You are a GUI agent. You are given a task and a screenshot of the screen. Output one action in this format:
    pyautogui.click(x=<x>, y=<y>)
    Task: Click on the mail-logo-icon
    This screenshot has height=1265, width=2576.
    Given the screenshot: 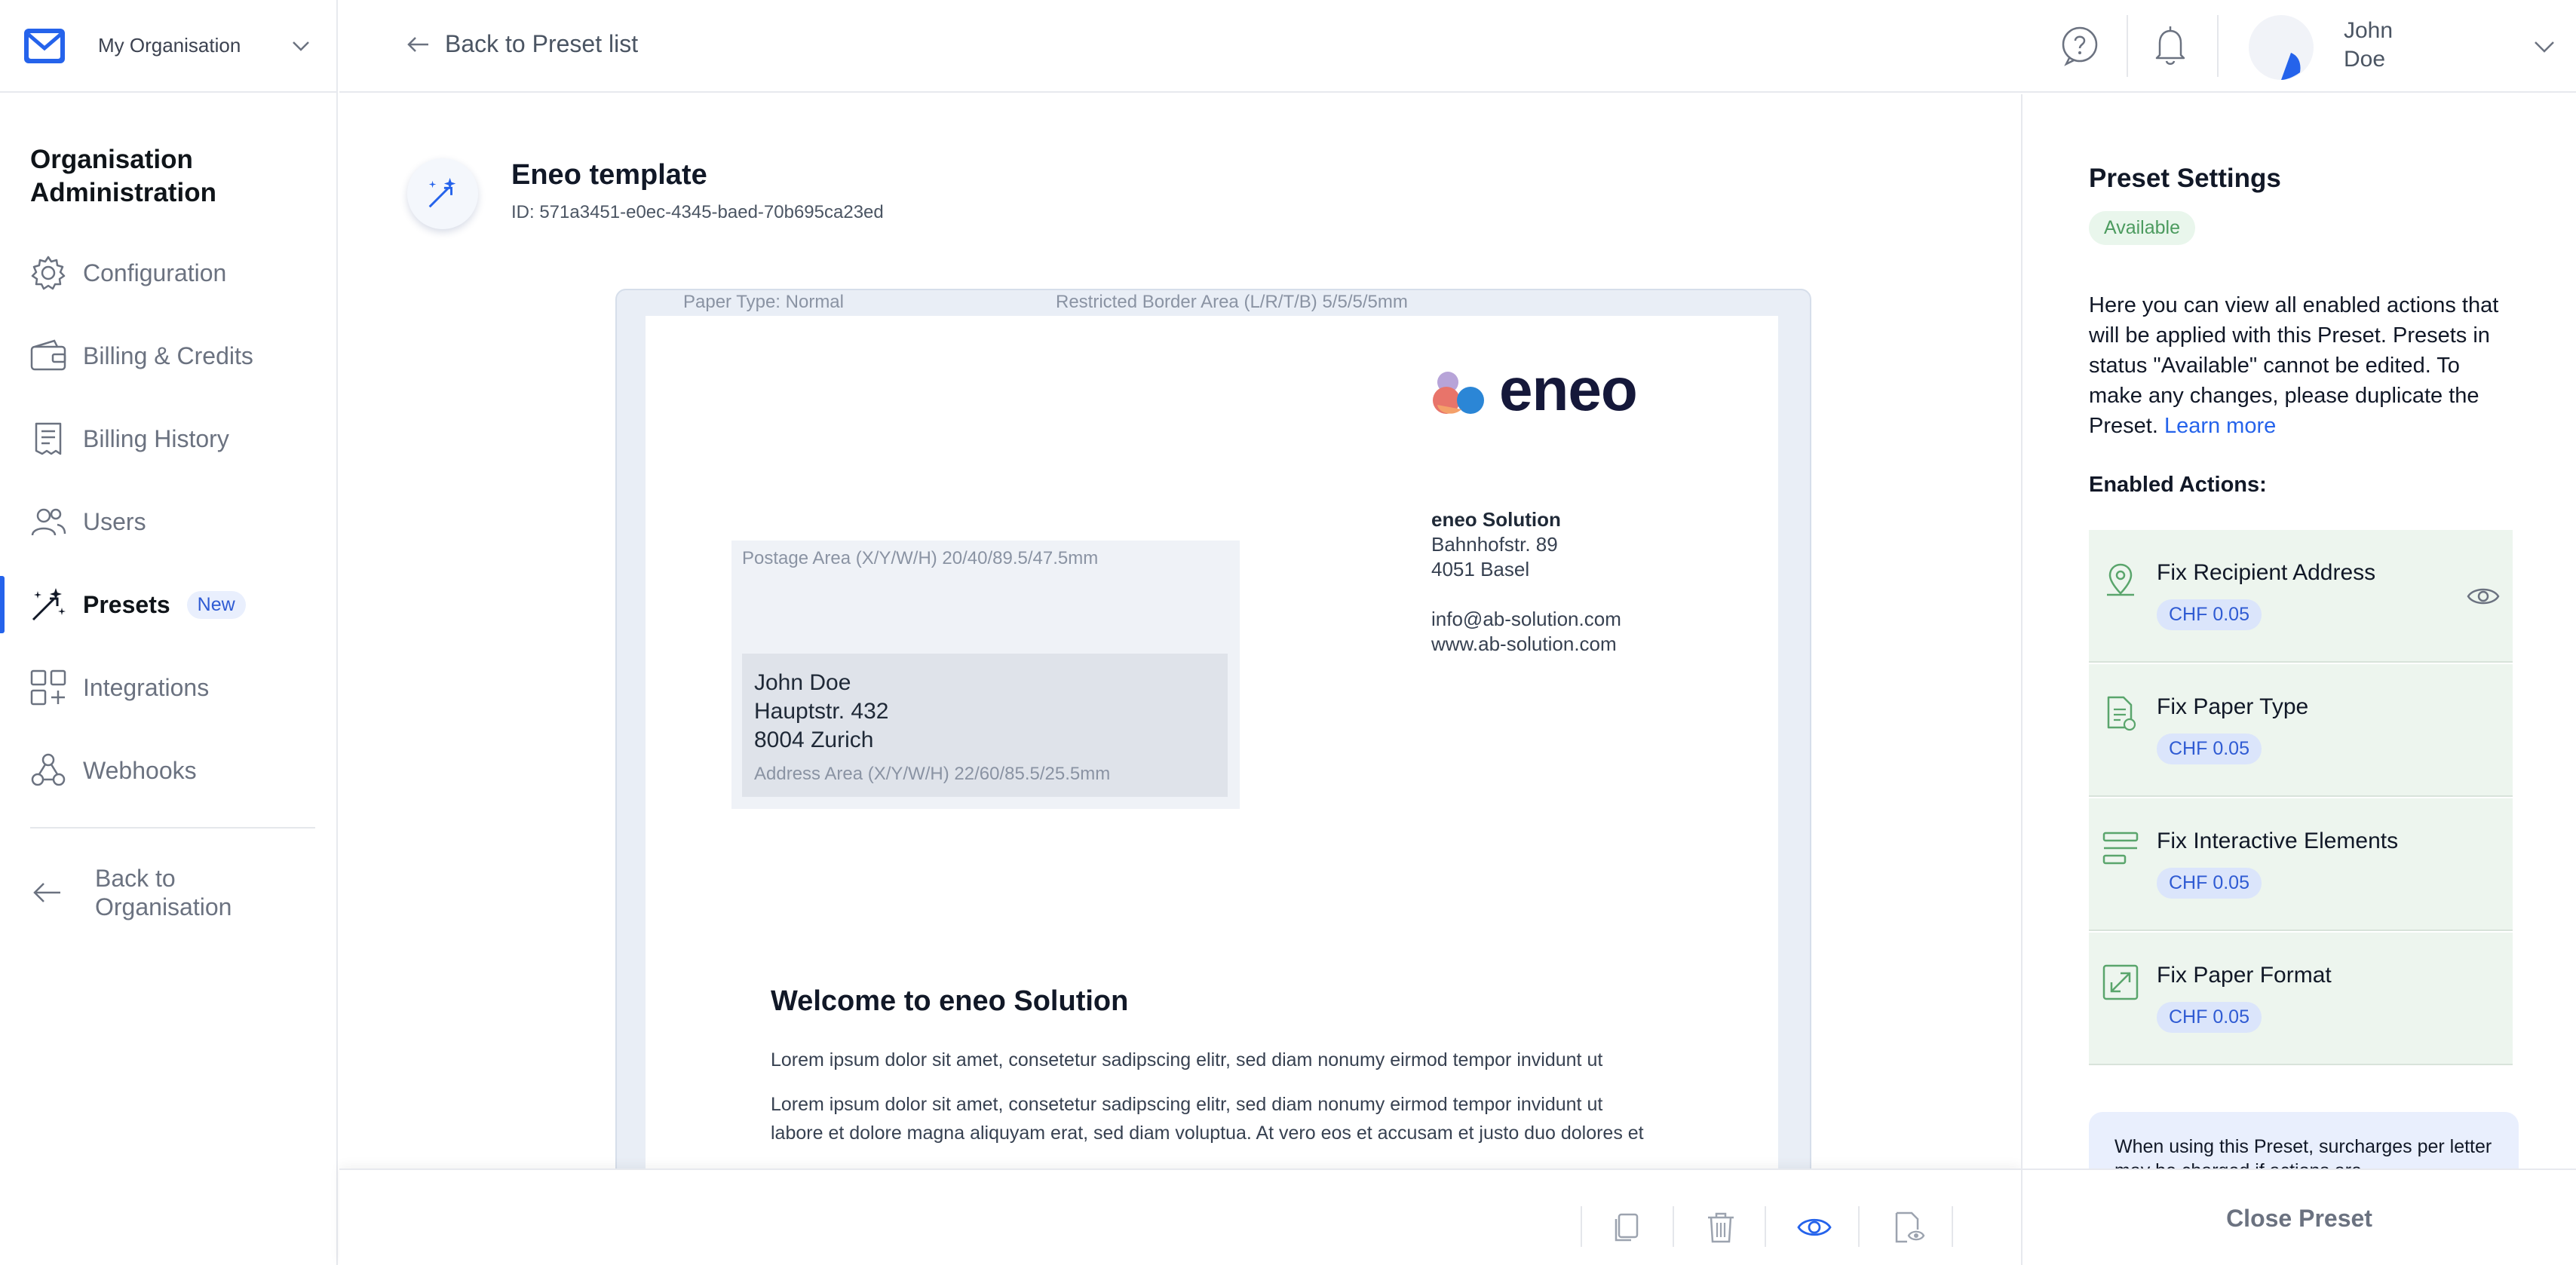 What is the action you would take?
    pyautogui.click(x=44, y=45)
    